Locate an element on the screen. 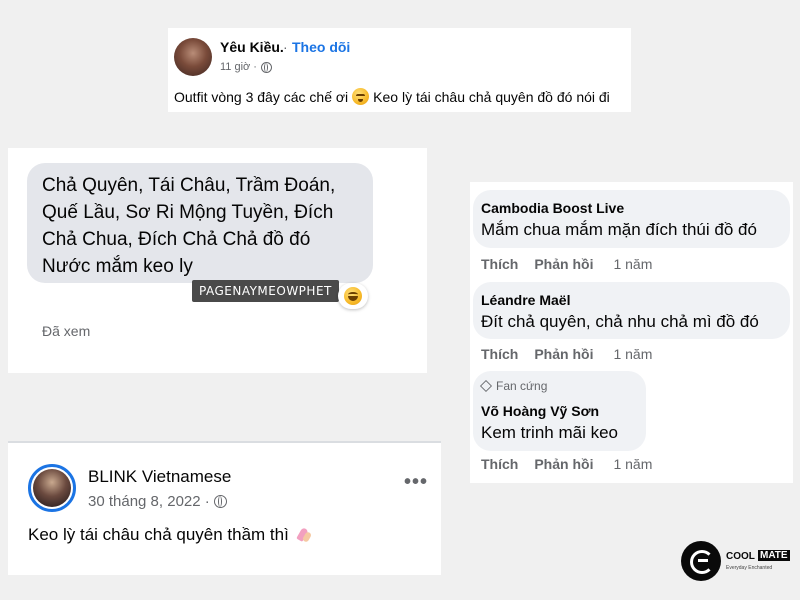 This screenshot has height=600, width=800. commenter-name: Cambodia Boost Live is located at coordinates (552, 208).